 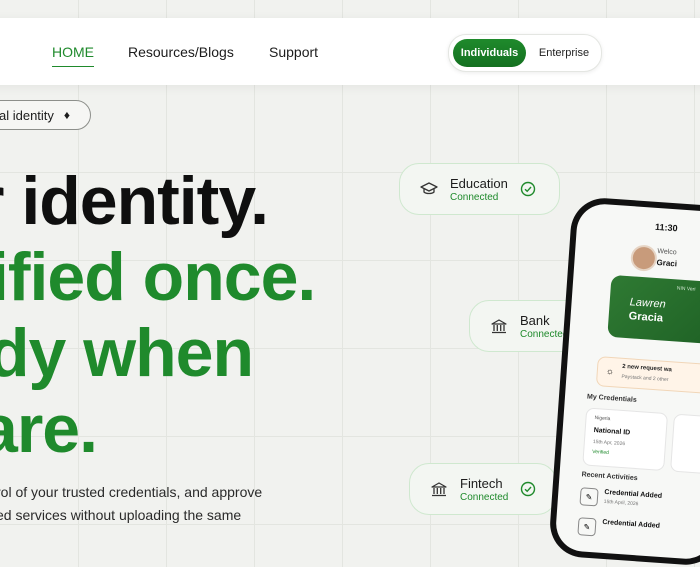 I want to click on tagline-pill: al identity ♦, so click(x=45, y=115).